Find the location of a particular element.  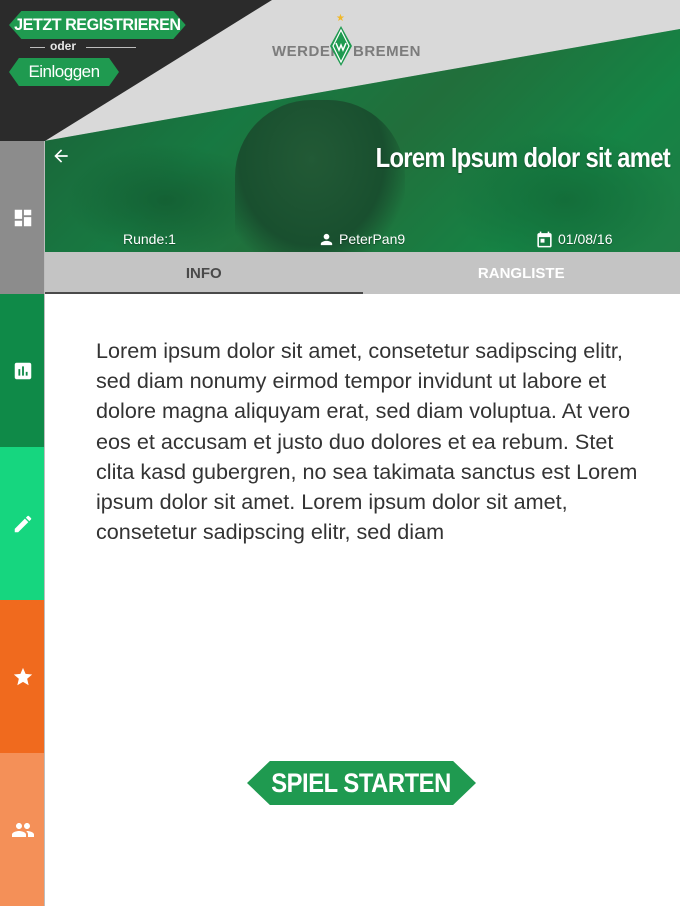

tab-bar: INFO RANGLISTE is located at coordinates (362, 273).